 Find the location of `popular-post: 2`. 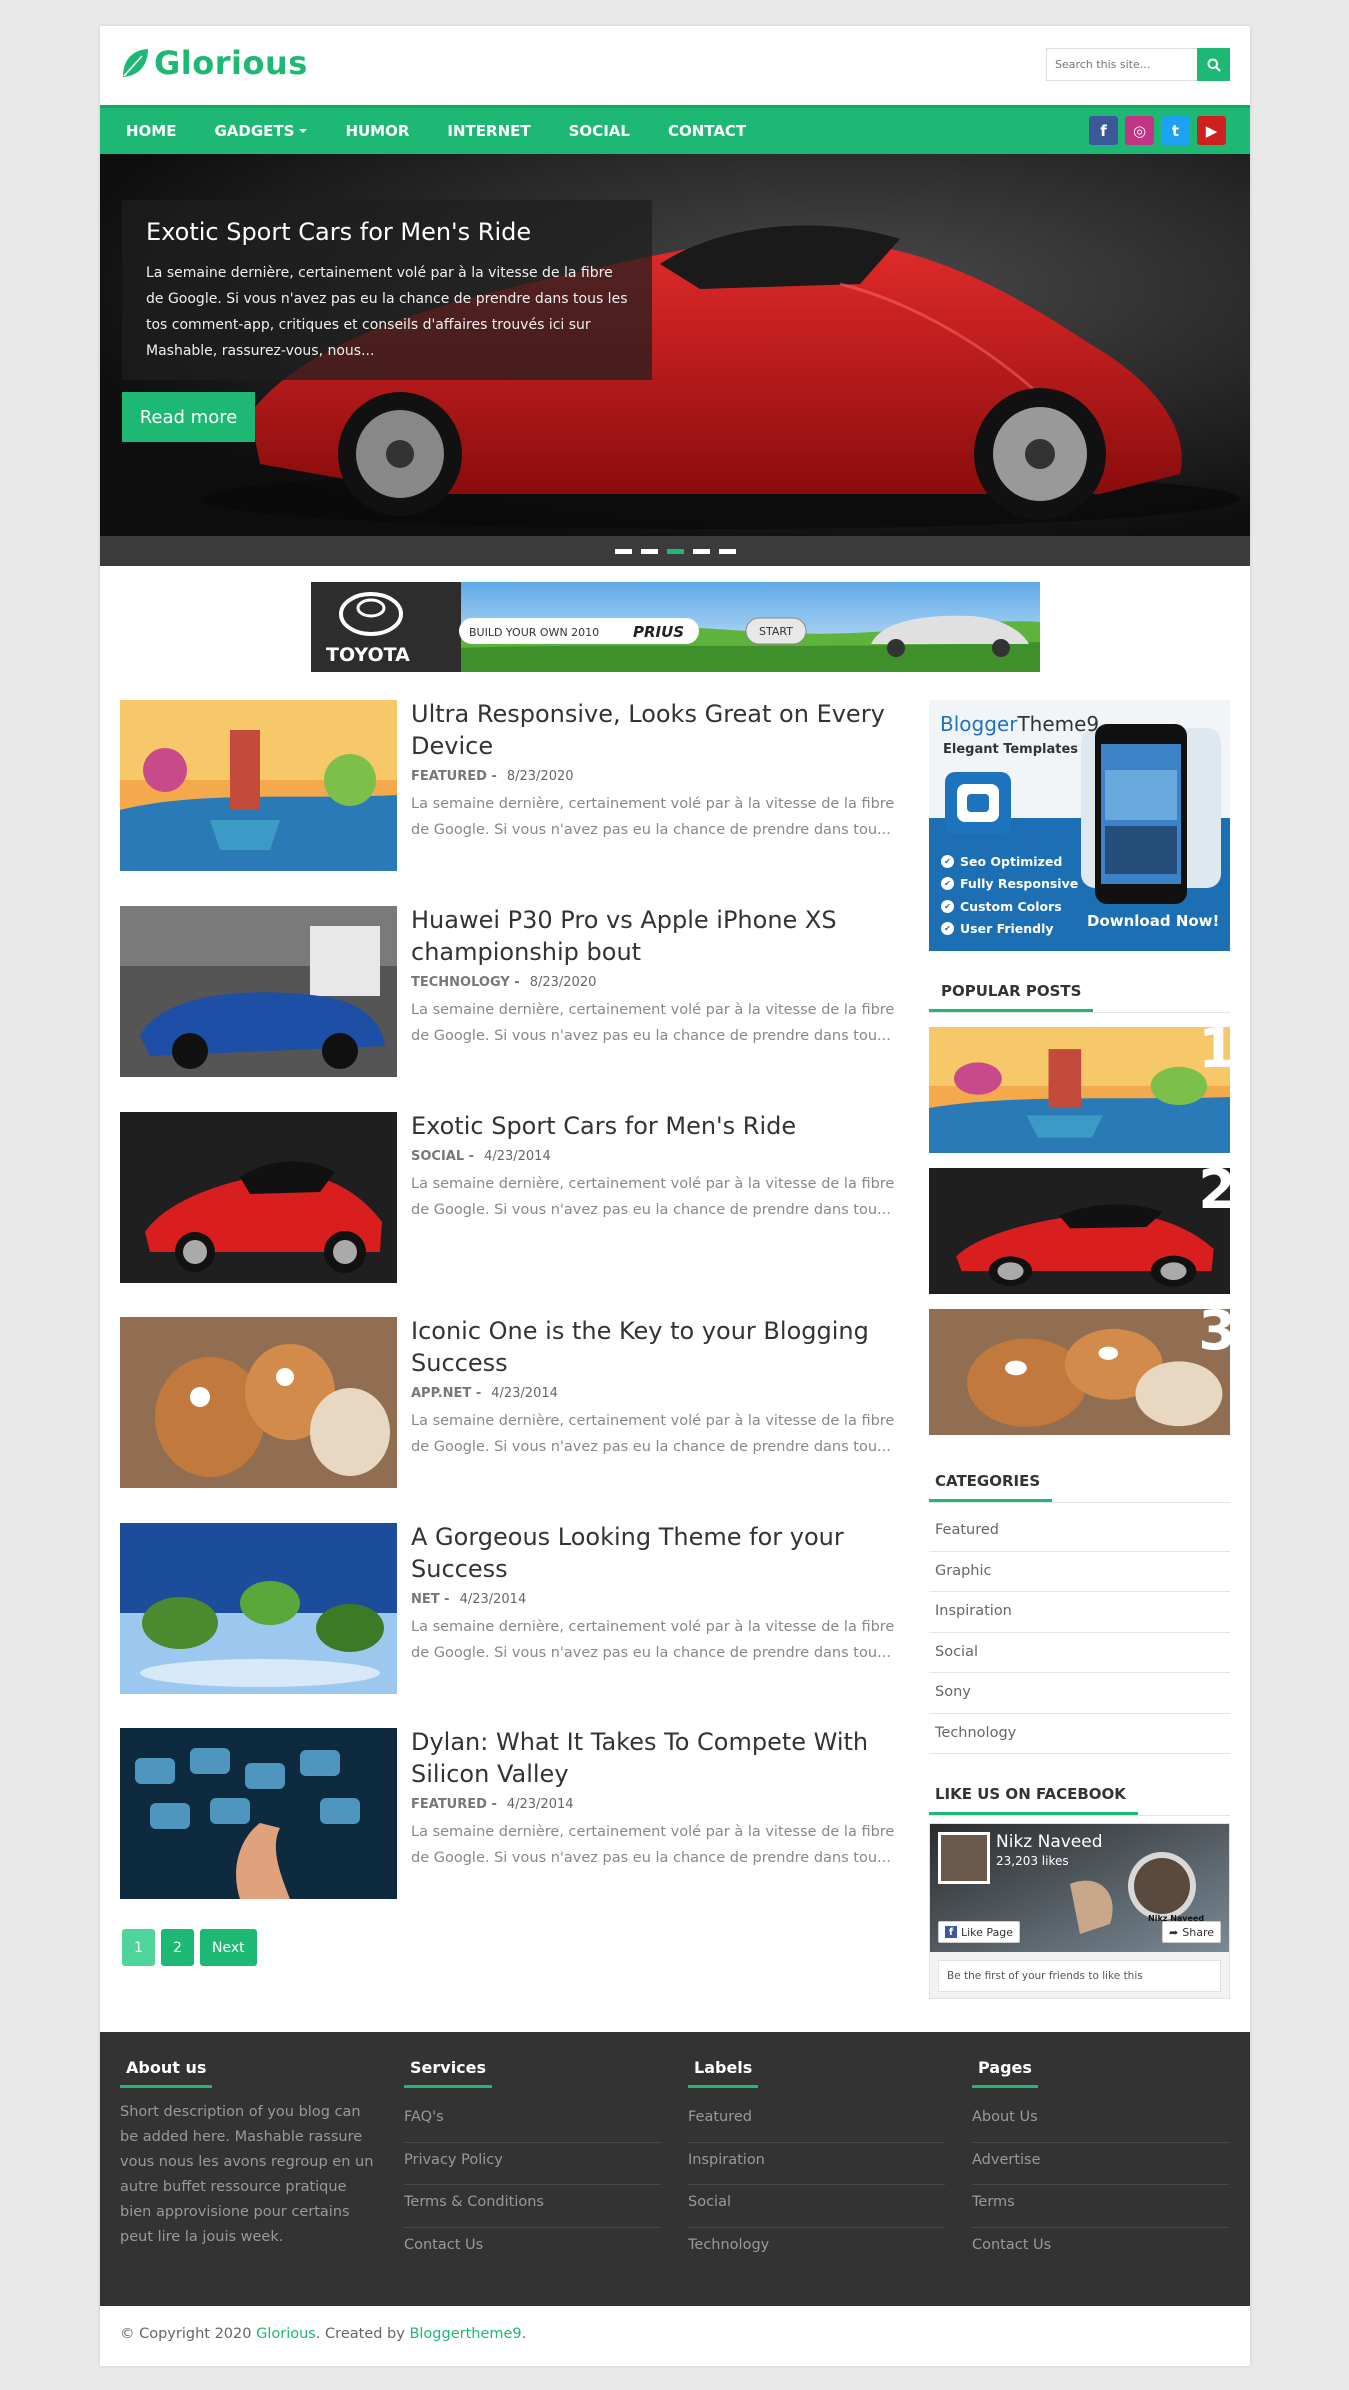

popular-post: 2 is located at coordinates (1079, 1231).